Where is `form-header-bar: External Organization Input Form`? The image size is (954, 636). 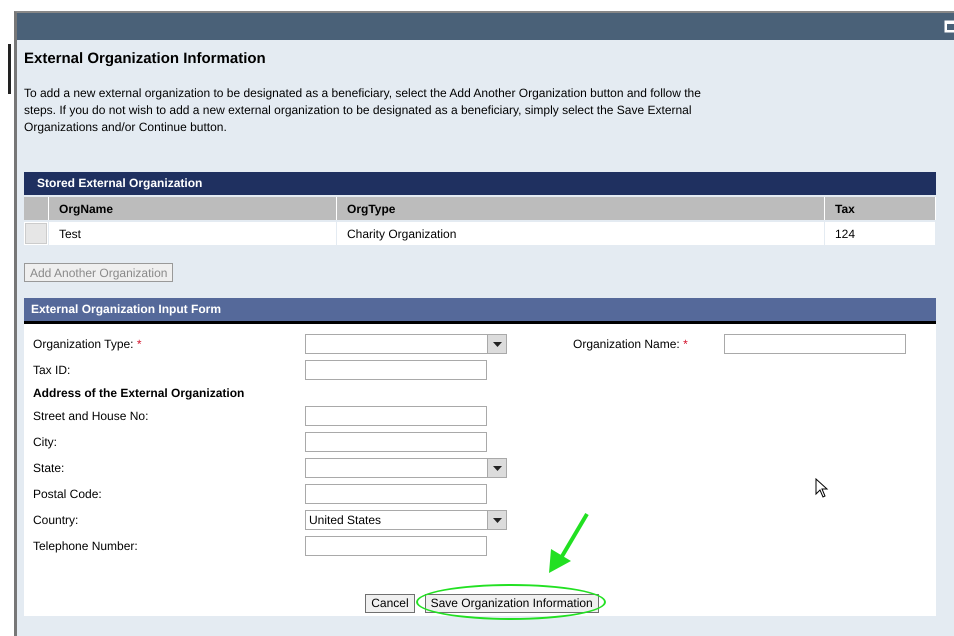 form-header-bar: External Organization Input Form is located at coordinates (480, 311).